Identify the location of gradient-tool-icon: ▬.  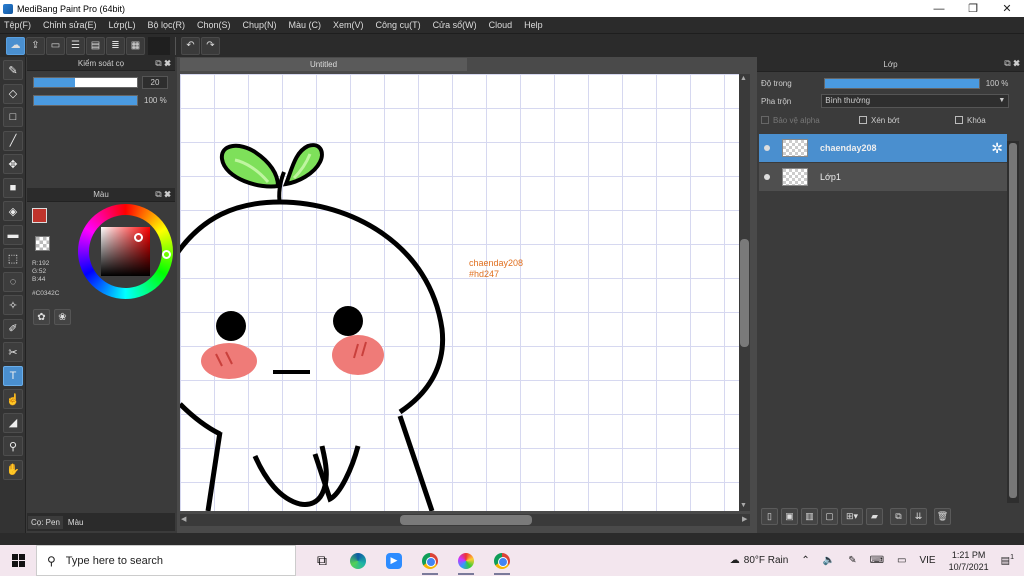
(13, 234).